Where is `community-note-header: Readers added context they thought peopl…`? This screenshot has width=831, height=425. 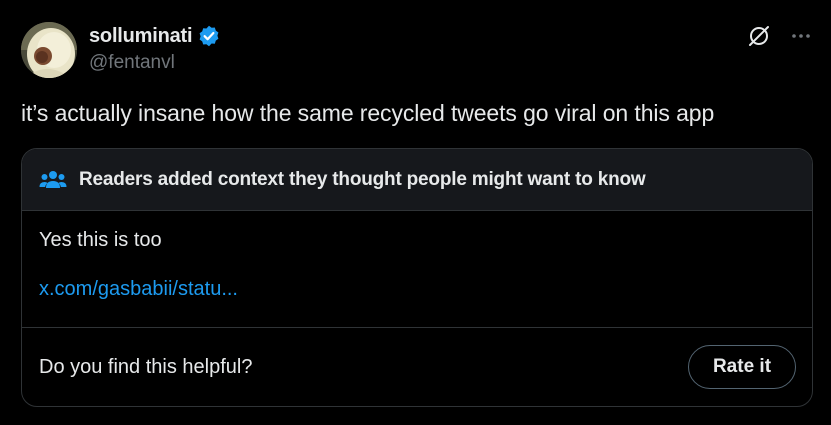
community-note-header: Readers added context they thought peopl… is located at coordinates (417, 180).